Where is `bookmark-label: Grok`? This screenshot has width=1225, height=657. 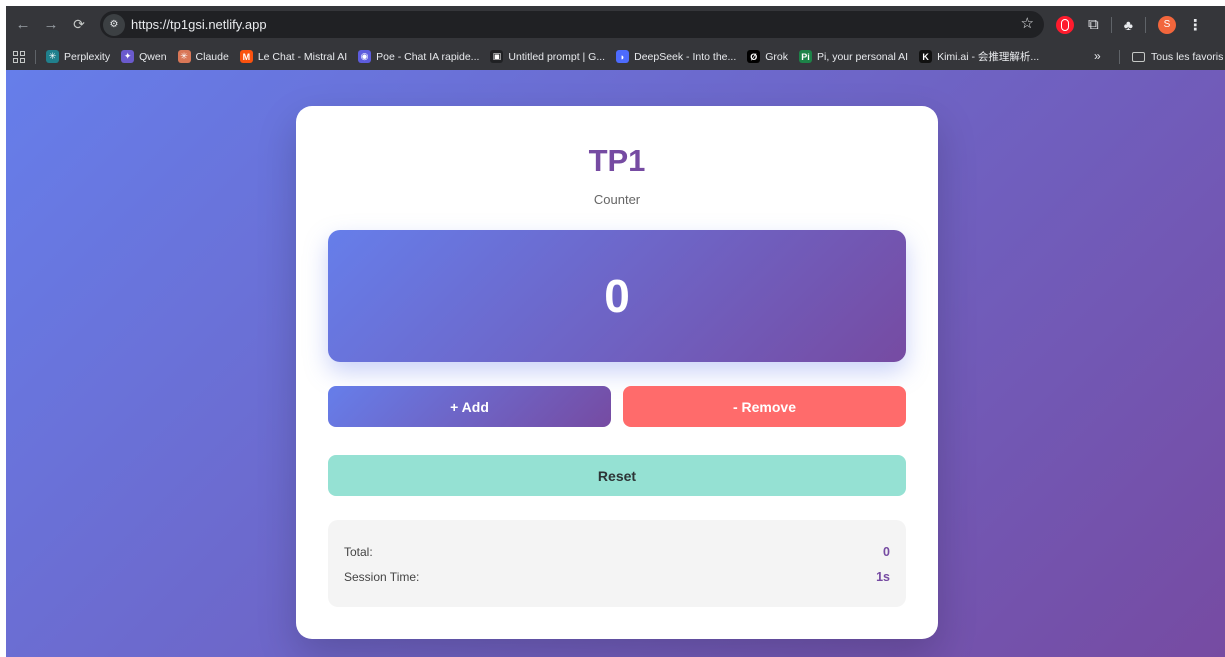
bookmark-label: Grok is located at coordinates (777, 56).